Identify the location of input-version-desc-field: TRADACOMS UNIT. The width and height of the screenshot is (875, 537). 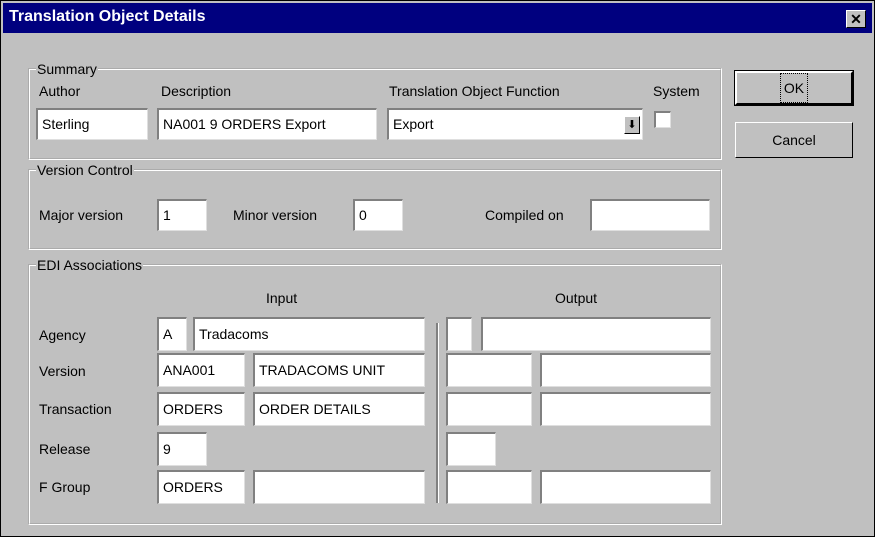
(339, 370).